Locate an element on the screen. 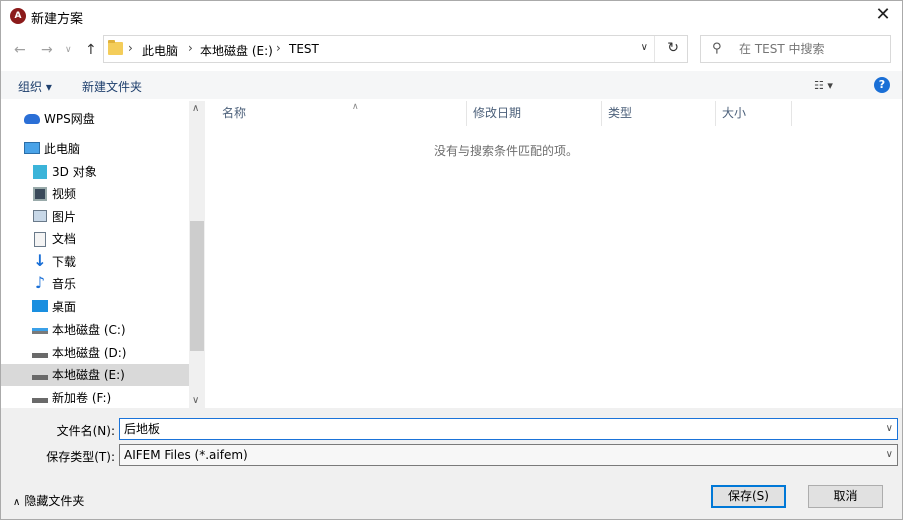 The height and width of the screenshot is (520, 903). nav-item-drive-c: 本地磁盘 (C:) is located at coordinates (95, 330).